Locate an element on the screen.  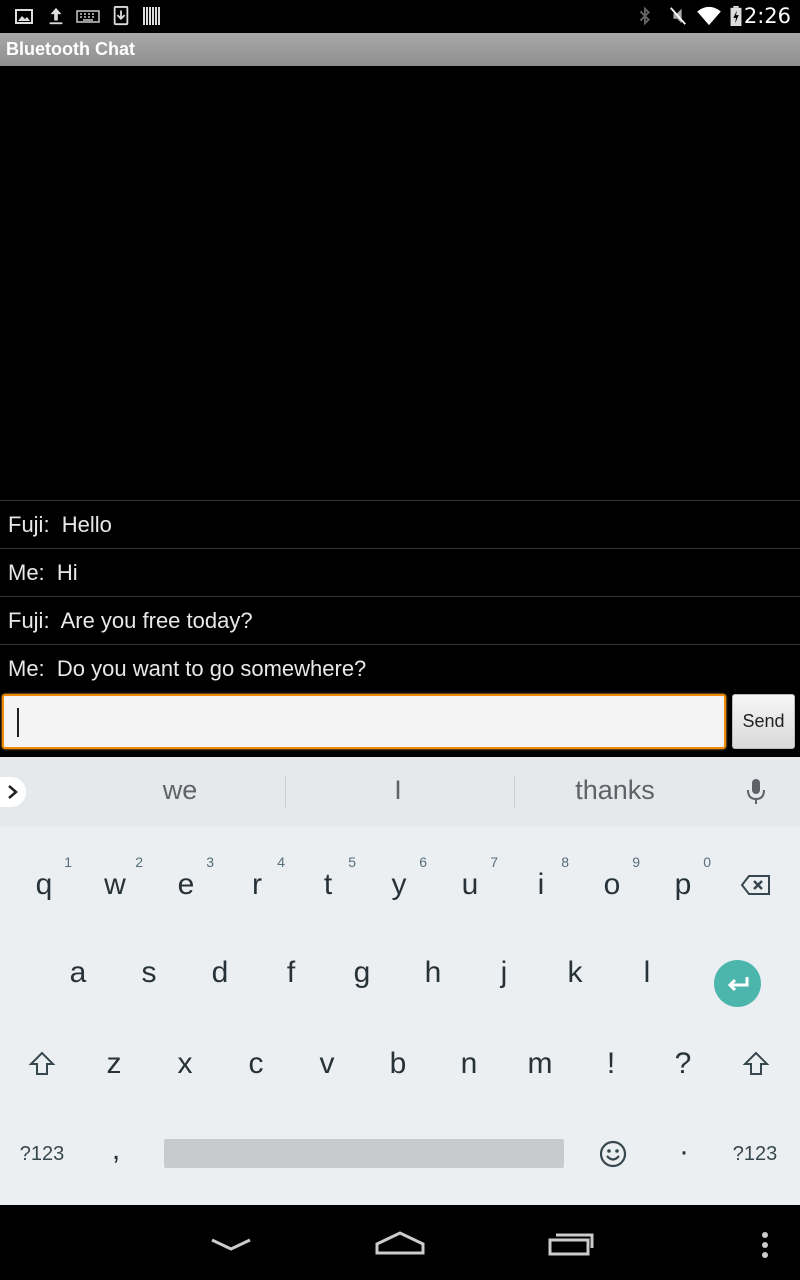
key-a: a is located at coordinates (78, 973).